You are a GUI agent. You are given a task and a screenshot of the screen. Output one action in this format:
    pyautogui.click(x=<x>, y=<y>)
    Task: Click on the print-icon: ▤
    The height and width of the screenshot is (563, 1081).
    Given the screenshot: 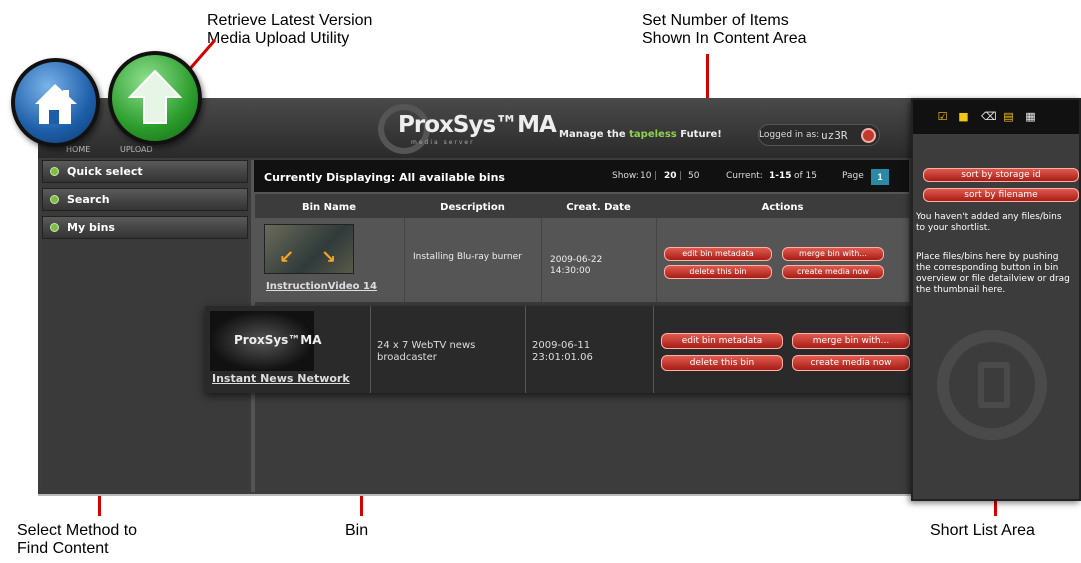 What is the action you would take?
    pyautogui.click(x=1008, y=116)
    